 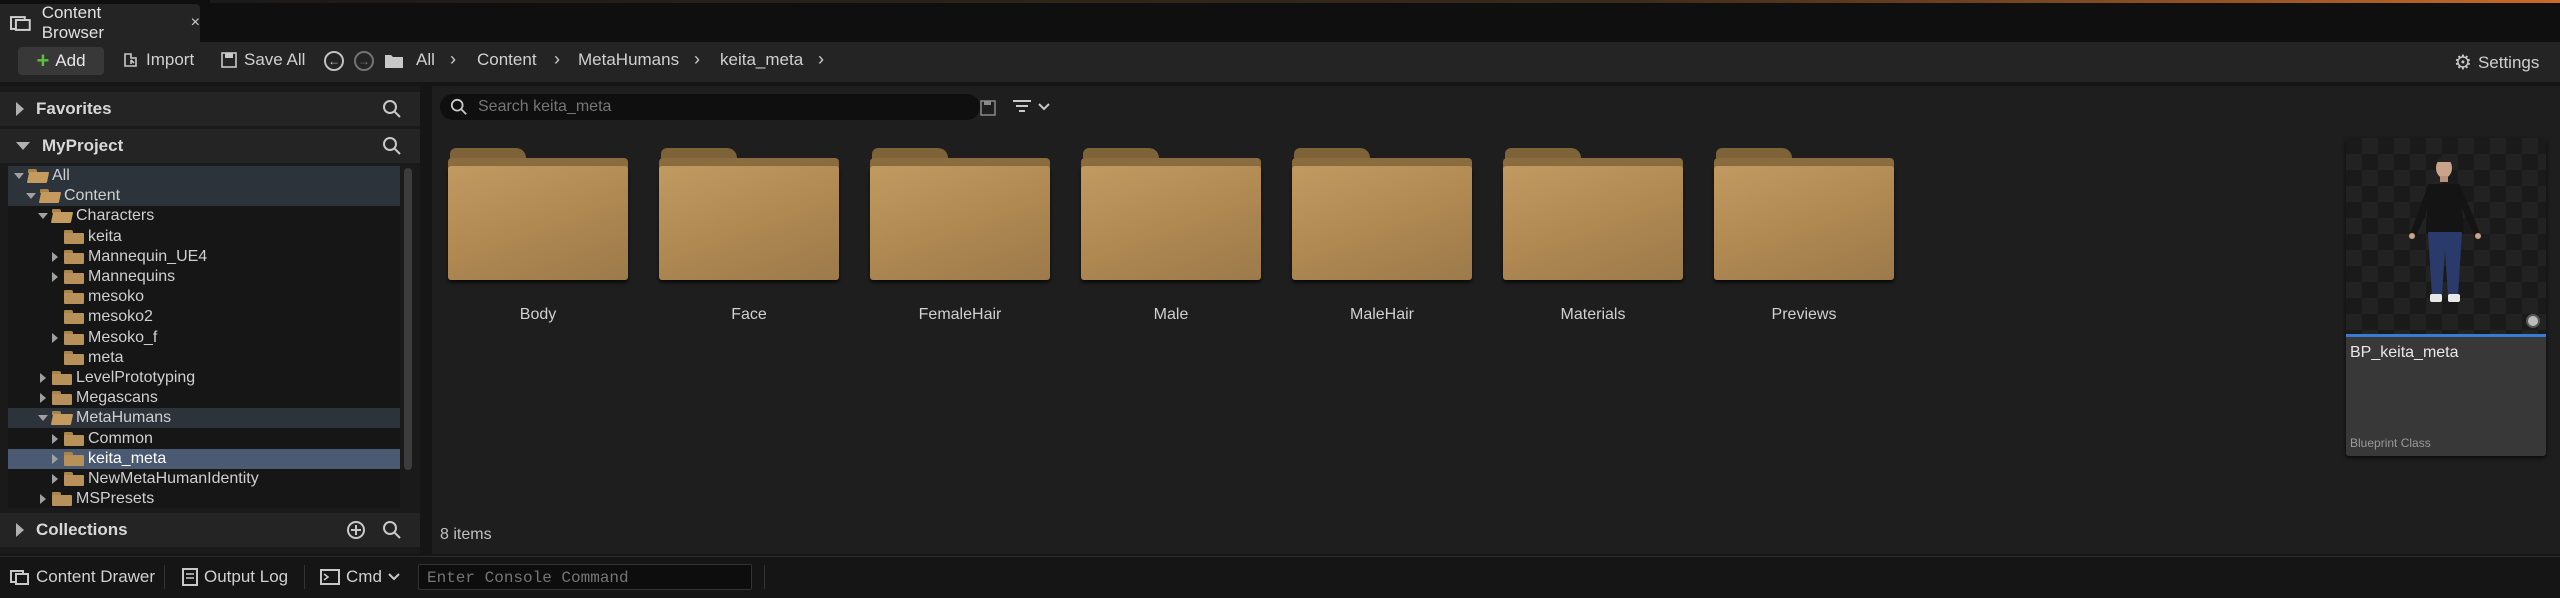 I want to click on tree-item: MSPresets, so click(x=204, y=498).